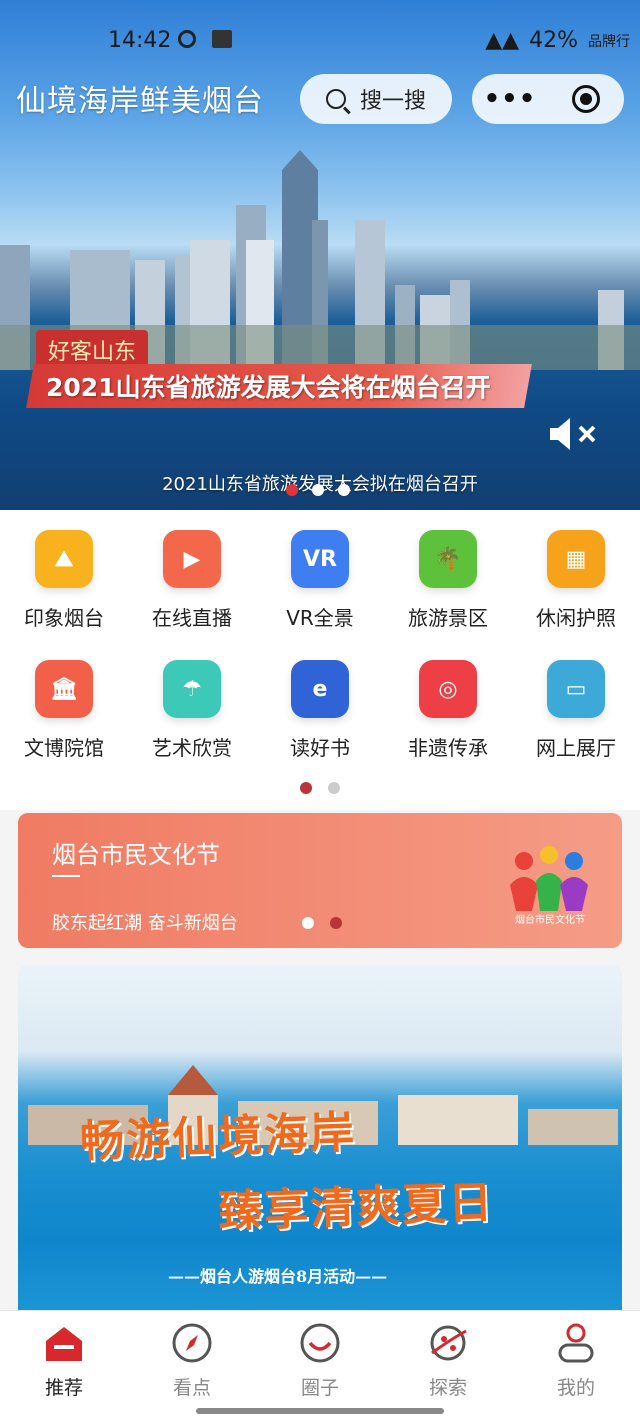 Image resolution: width=640 pixels, height=1425 pixels. What do you see at coordinates (66, 876) in the screenshot?
I see `divider` at bounding box center [66, 876].